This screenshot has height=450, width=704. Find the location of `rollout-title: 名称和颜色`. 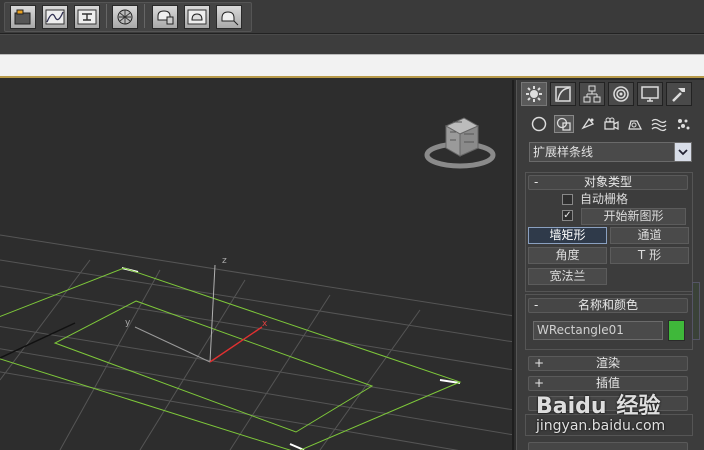

rollout-title: 名称和颜色 is located at coordinates (607, 305).